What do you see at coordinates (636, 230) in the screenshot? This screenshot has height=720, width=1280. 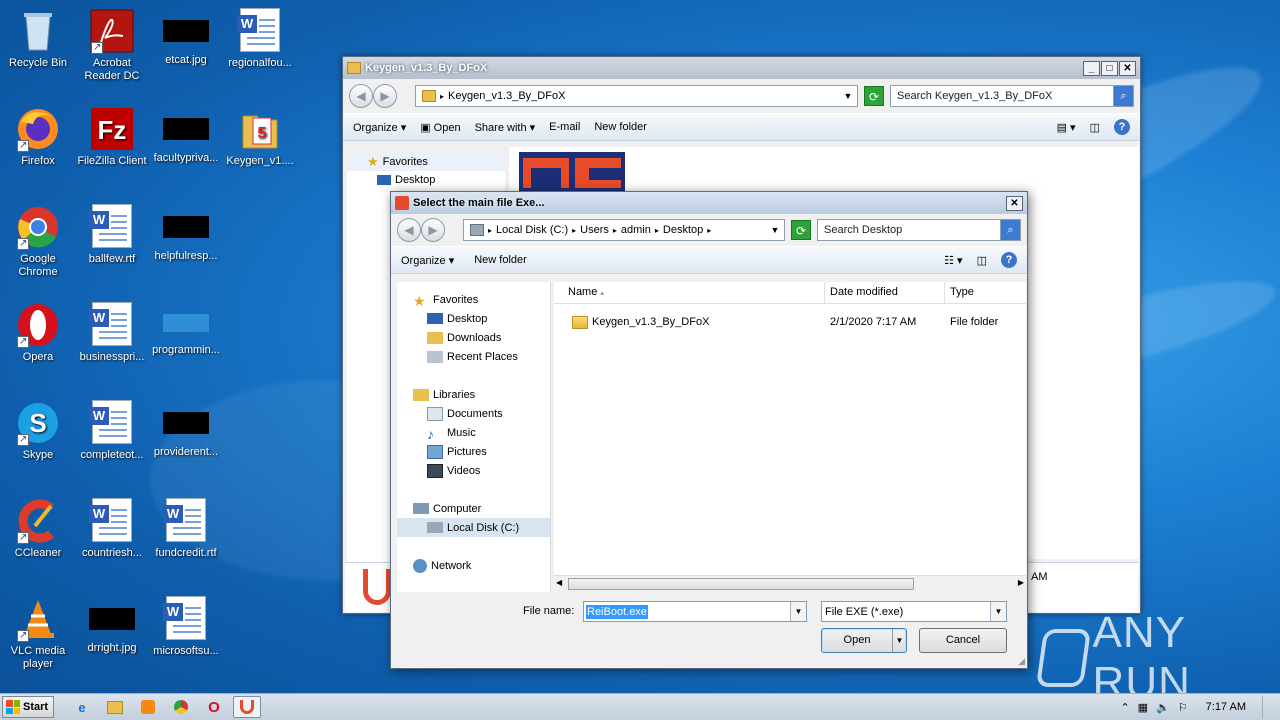 I see `breadcrumb-admin: admin` at bounding box center [636, 230].